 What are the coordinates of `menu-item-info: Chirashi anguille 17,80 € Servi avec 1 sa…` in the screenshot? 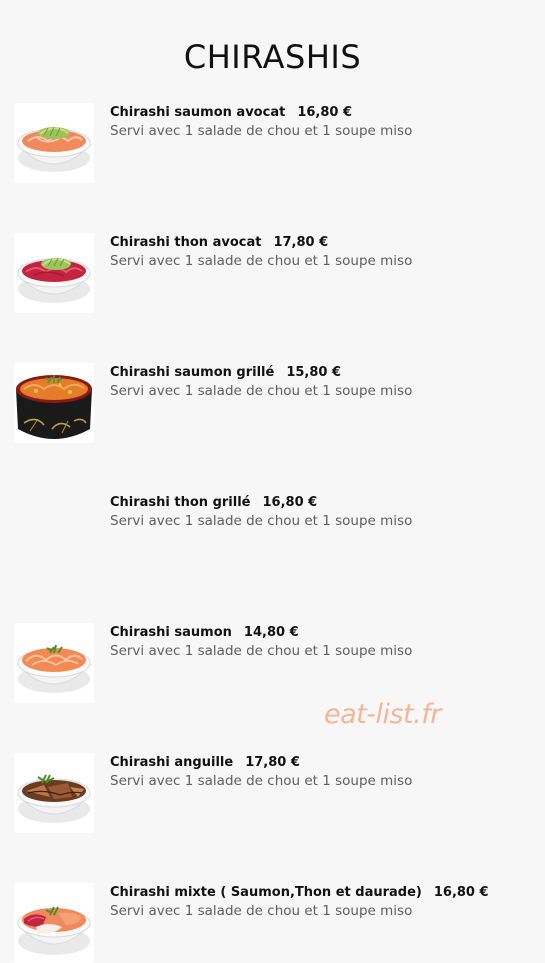 It's located at (320, 772).